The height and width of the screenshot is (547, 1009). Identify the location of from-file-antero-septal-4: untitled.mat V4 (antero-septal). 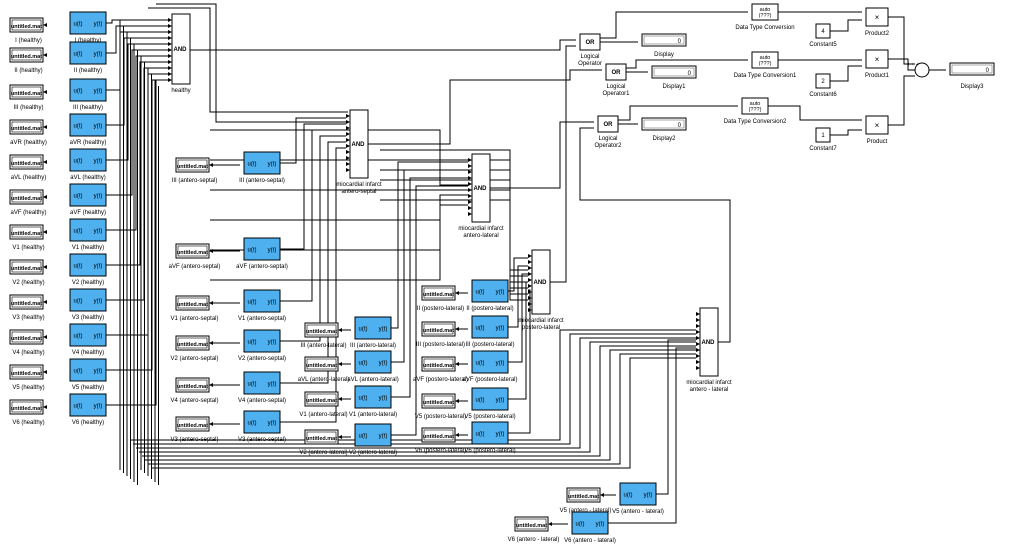
(194, 390).